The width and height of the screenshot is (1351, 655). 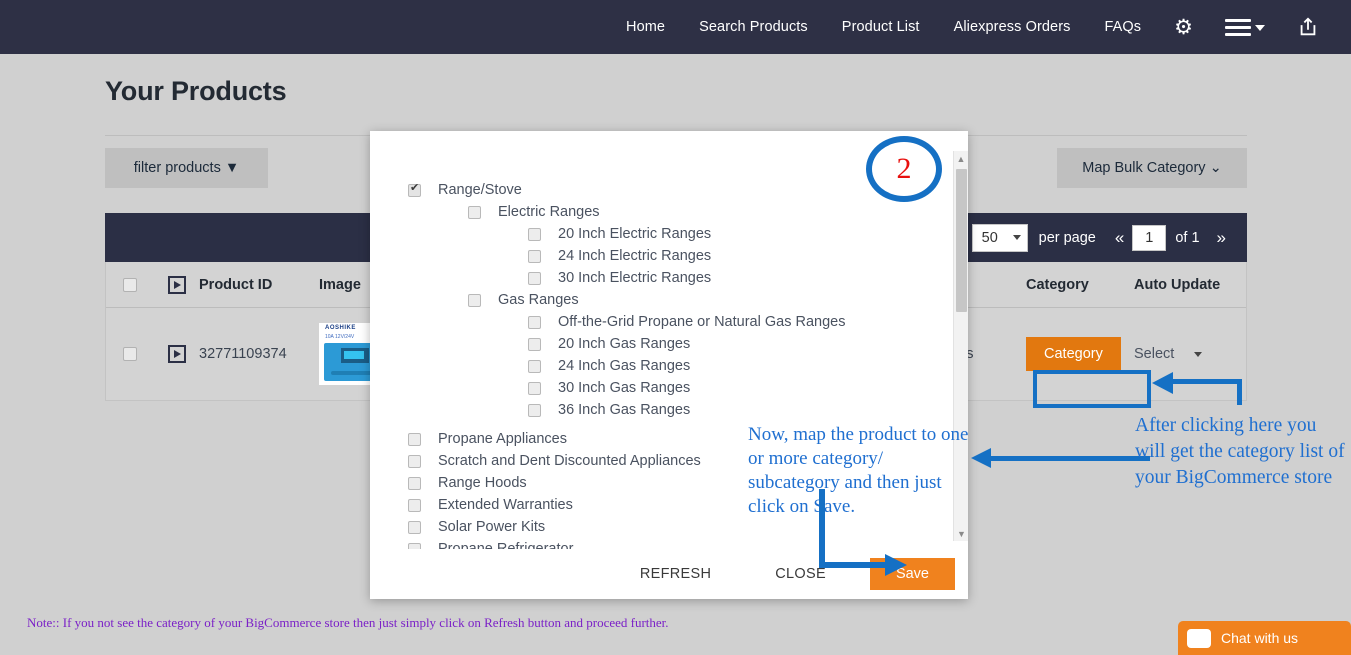 What do you see at coordinates (1308, 27) in the screenshot?
I see `share-icon` at bounding box center [1308, 27].